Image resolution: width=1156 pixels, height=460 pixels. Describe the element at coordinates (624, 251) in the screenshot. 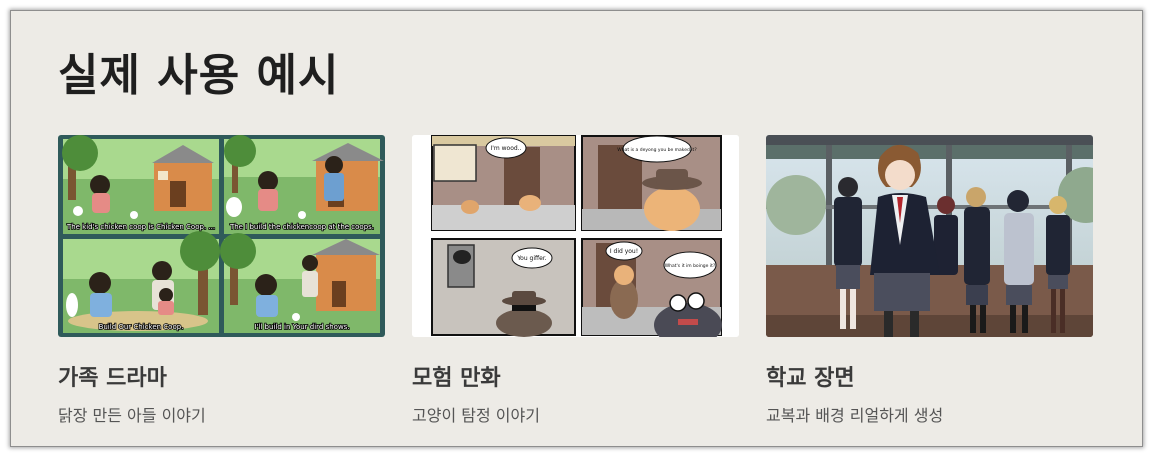

I see `speech-bubble-text: I did you!` at that location.